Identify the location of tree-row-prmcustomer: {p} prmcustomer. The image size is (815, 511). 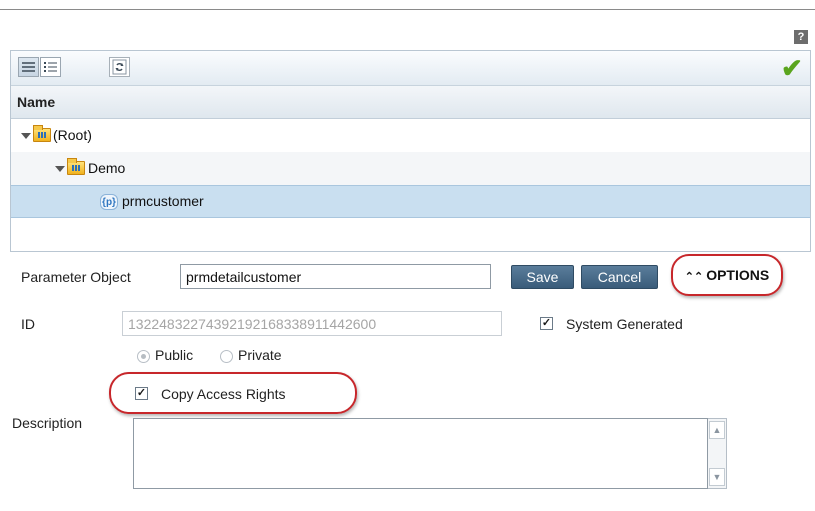
(410, 201).